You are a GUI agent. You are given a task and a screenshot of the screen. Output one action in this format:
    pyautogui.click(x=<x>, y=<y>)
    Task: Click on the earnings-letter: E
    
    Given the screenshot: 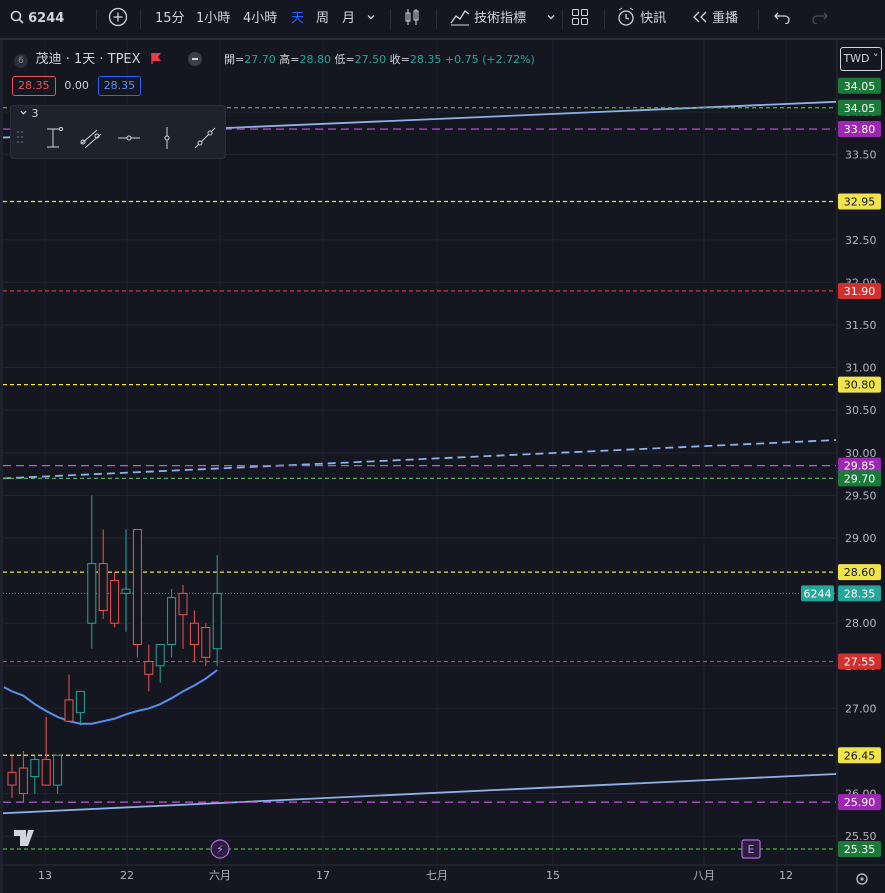 What is the action you would take?
    pyautogui.click(x=751, y=849)
    